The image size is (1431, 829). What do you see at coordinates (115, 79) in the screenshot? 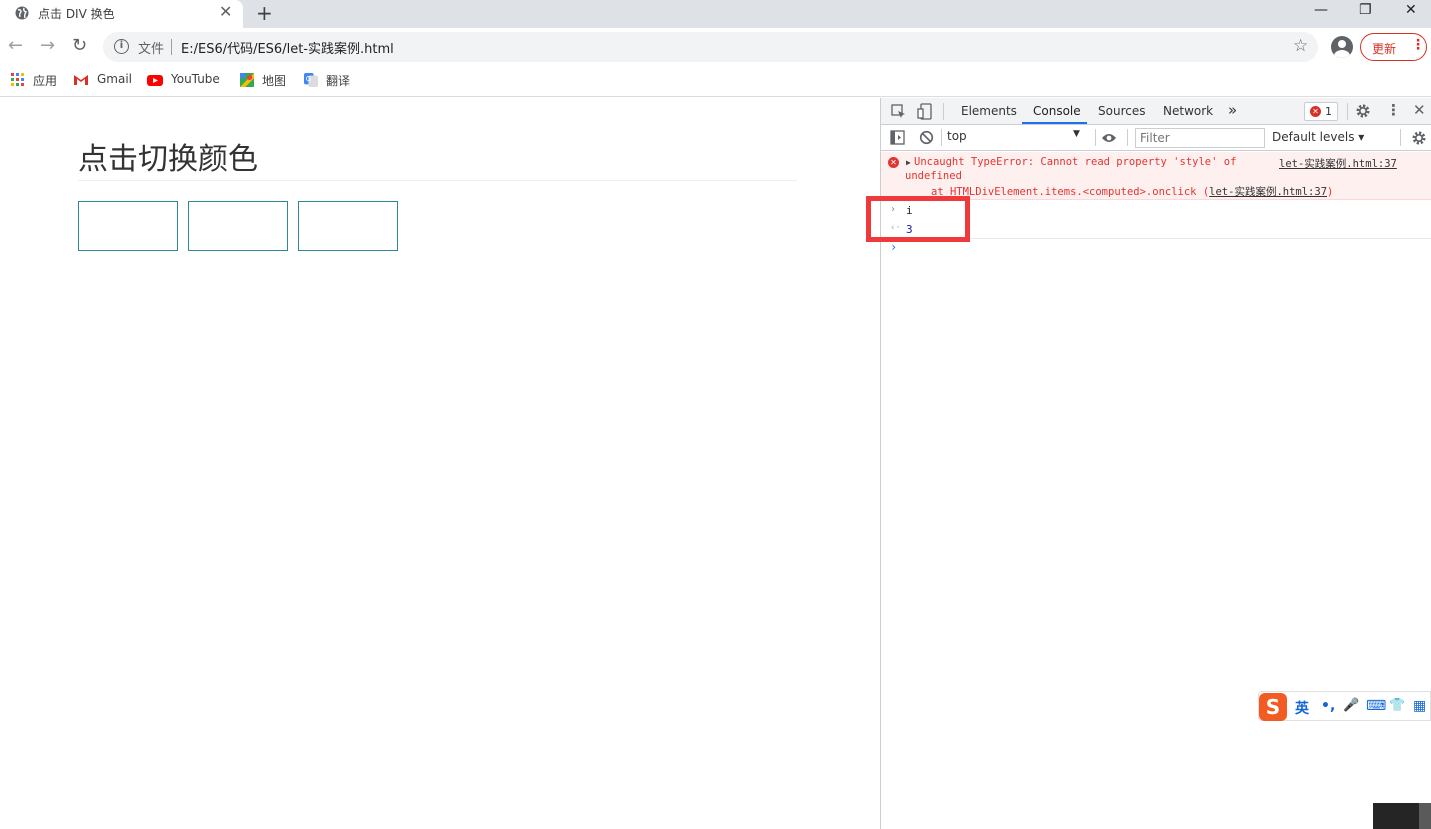
I see `bookmark-label: Gmail` at bounding box center [115, 79].